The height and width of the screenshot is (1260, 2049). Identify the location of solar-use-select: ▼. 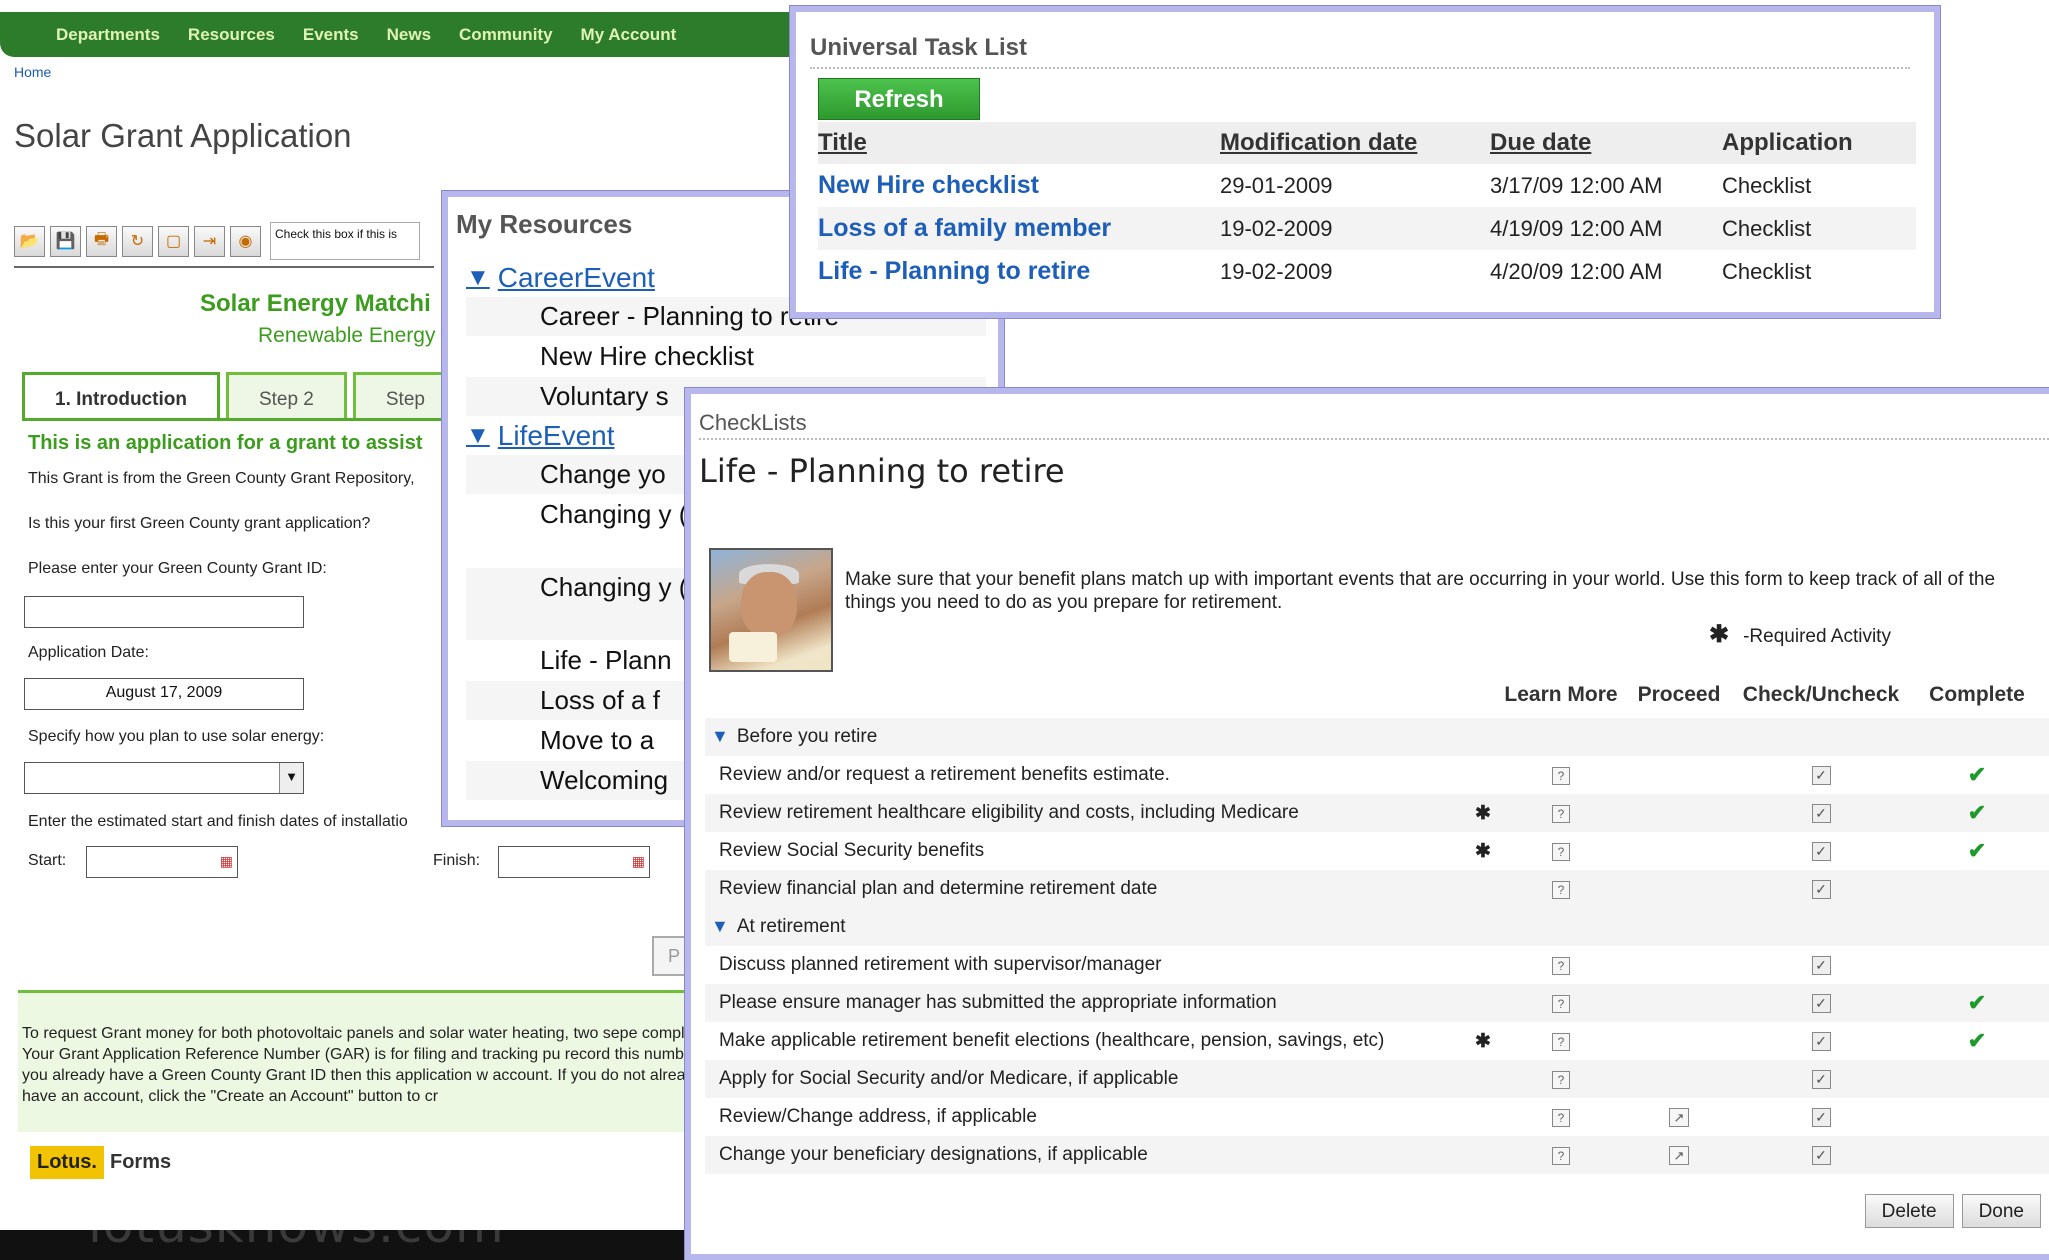
(164, 778).